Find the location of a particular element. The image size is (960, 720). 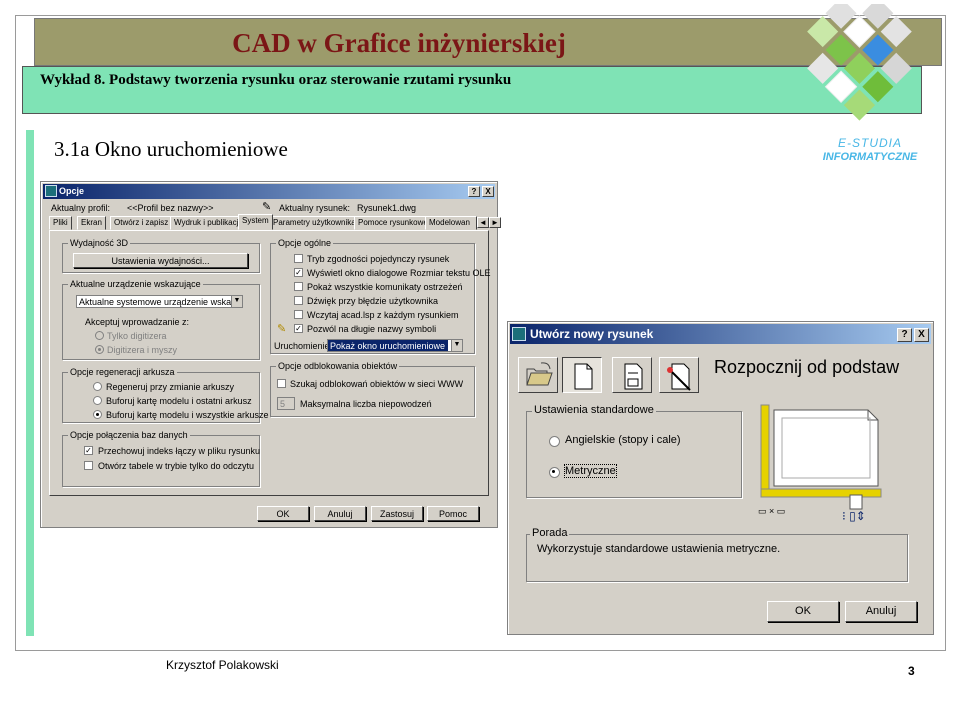

db-group-label: Opcje połączenia baz danych is located at coordinates (129, 435).